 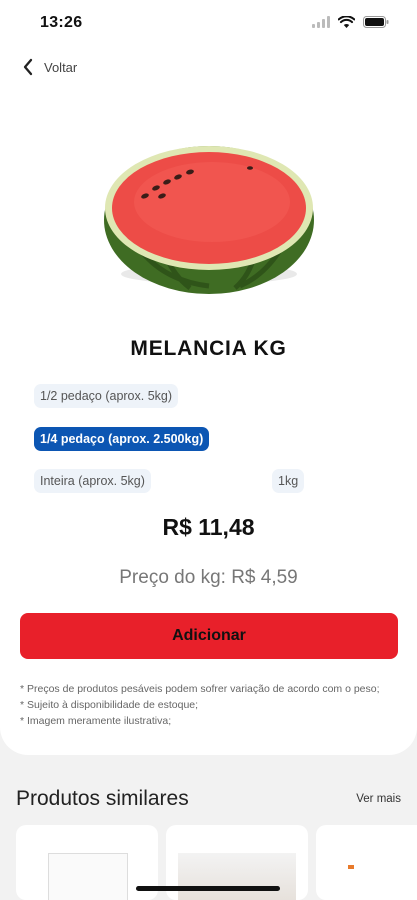 I want to click on chevron-left-icon, so click(x=28, y=67).